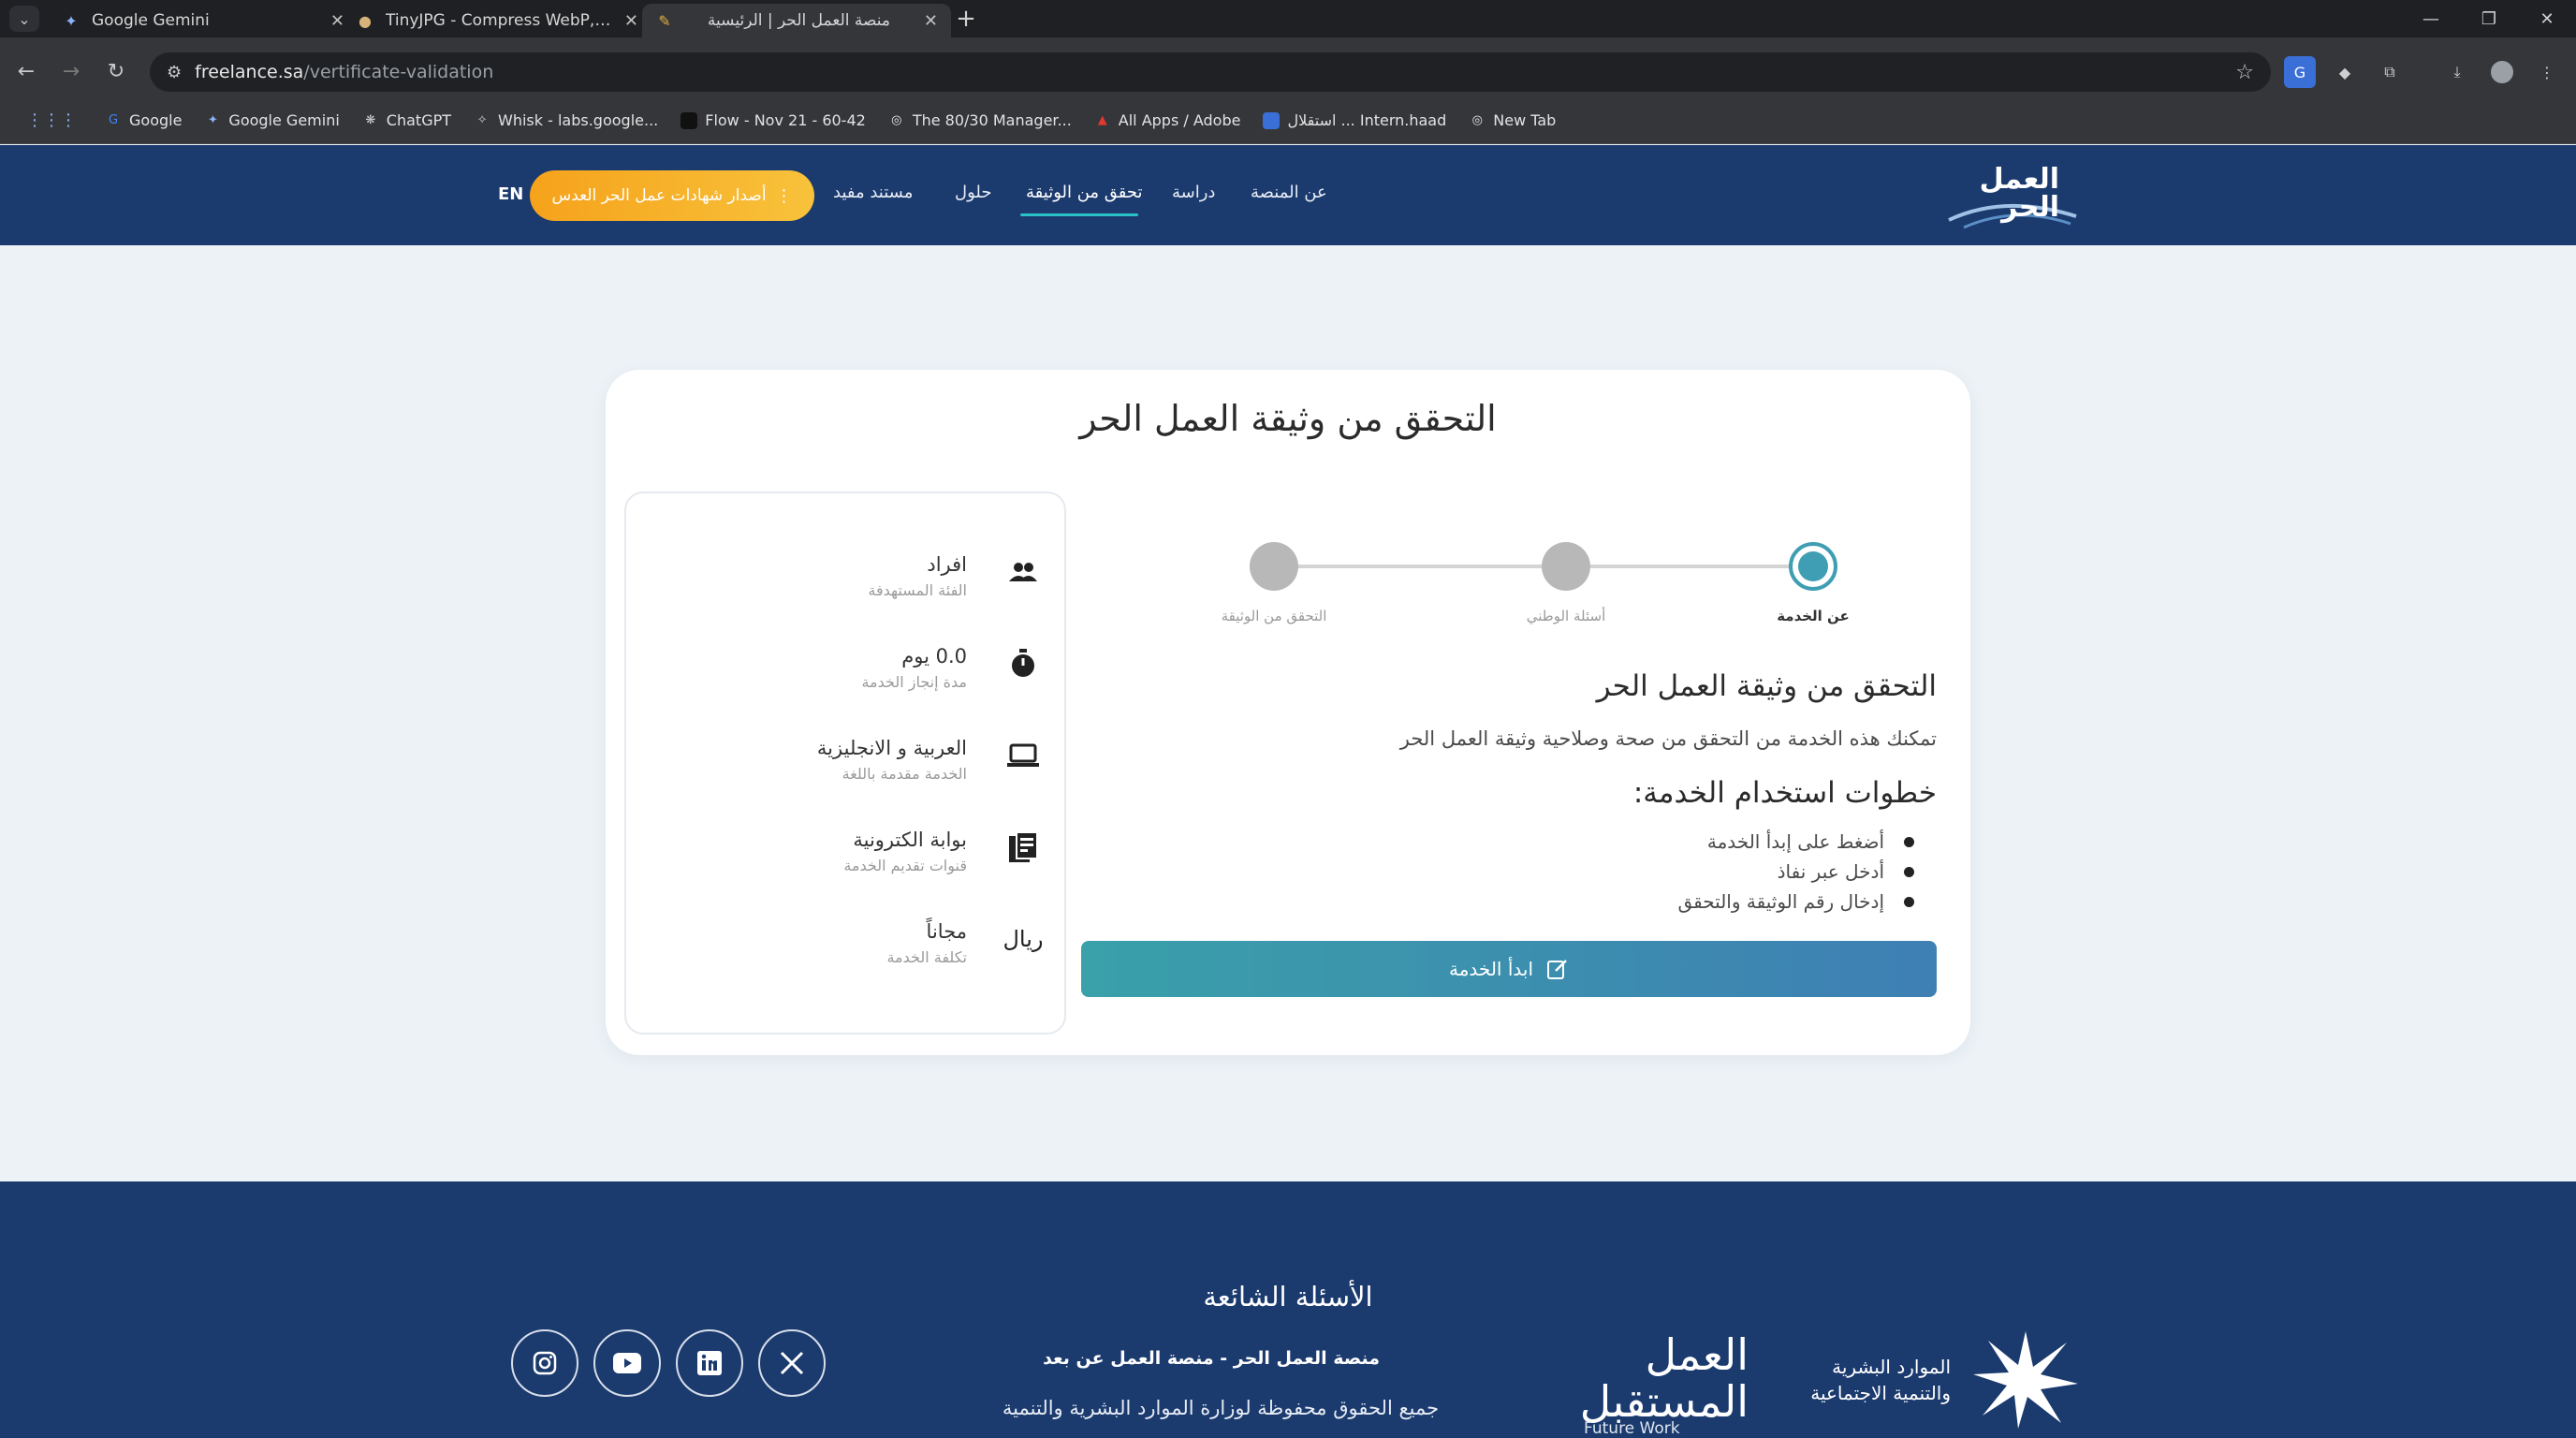  Describe the element at coordinates (1509, 969) in the screenshot. I see `start-service-button: ابدأ الخدمة` at that location.